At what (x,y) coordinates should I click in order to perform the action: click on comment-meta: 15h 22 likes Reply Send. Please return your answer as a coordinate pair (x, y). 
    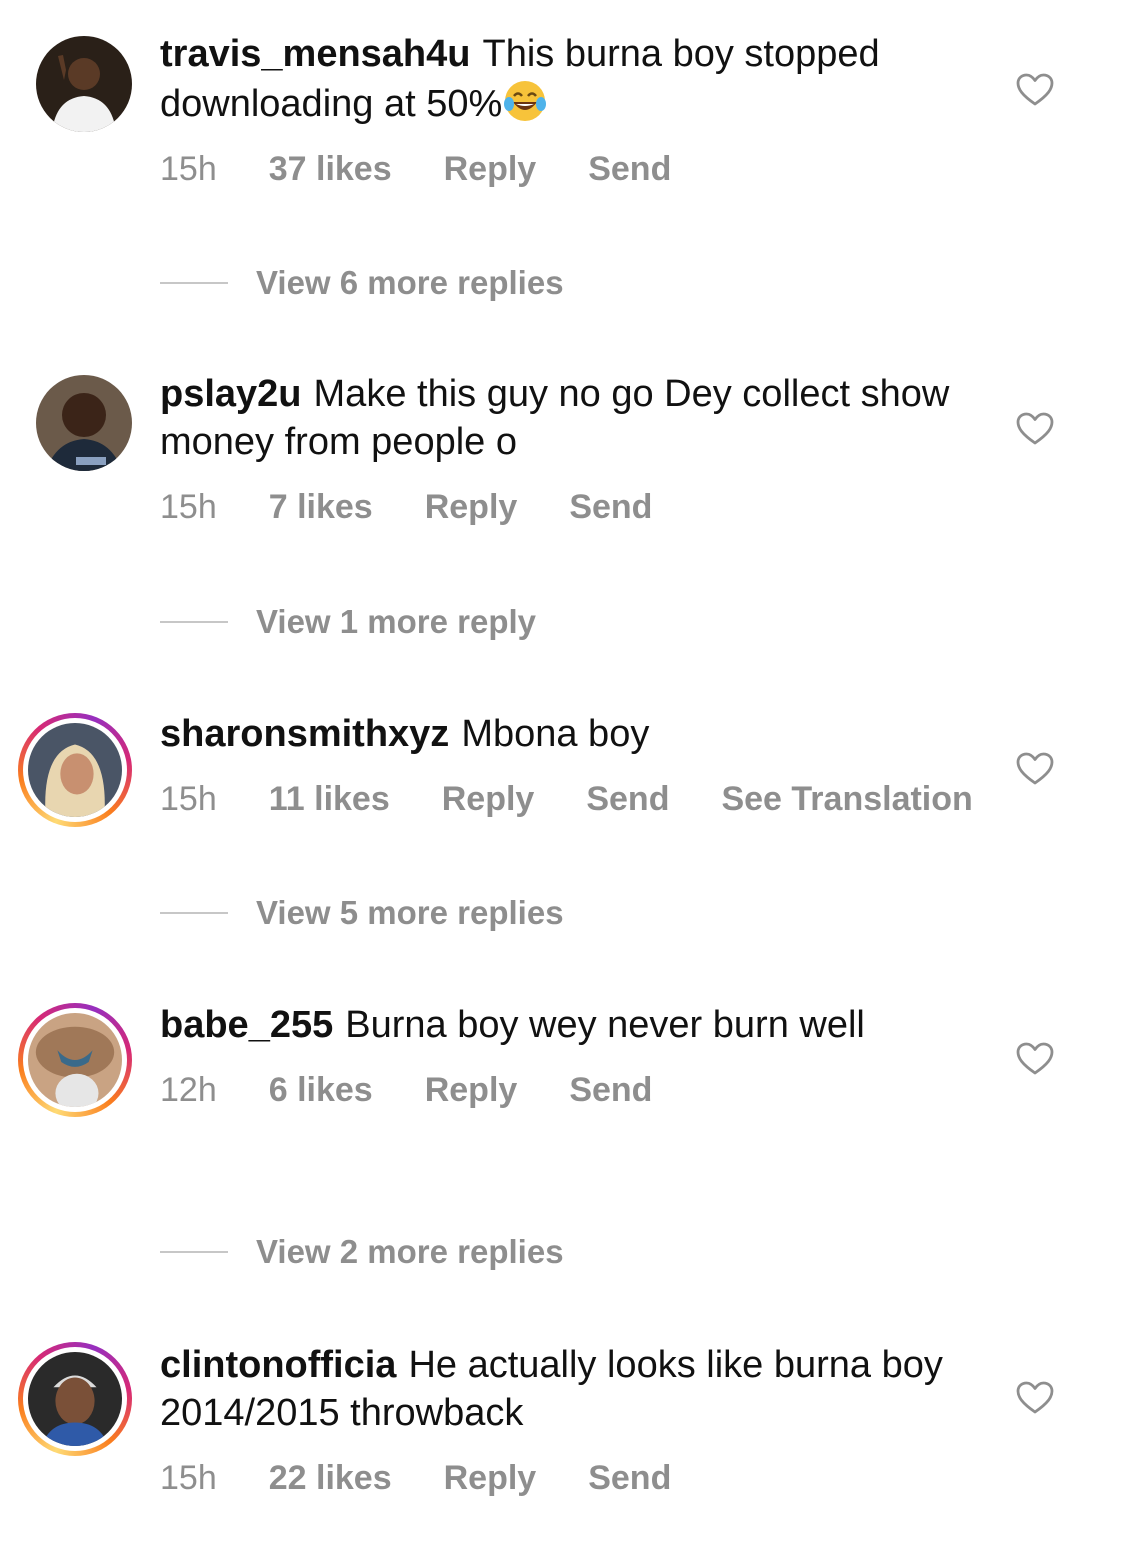
    Looking at the image, I should click on (575, 1478).